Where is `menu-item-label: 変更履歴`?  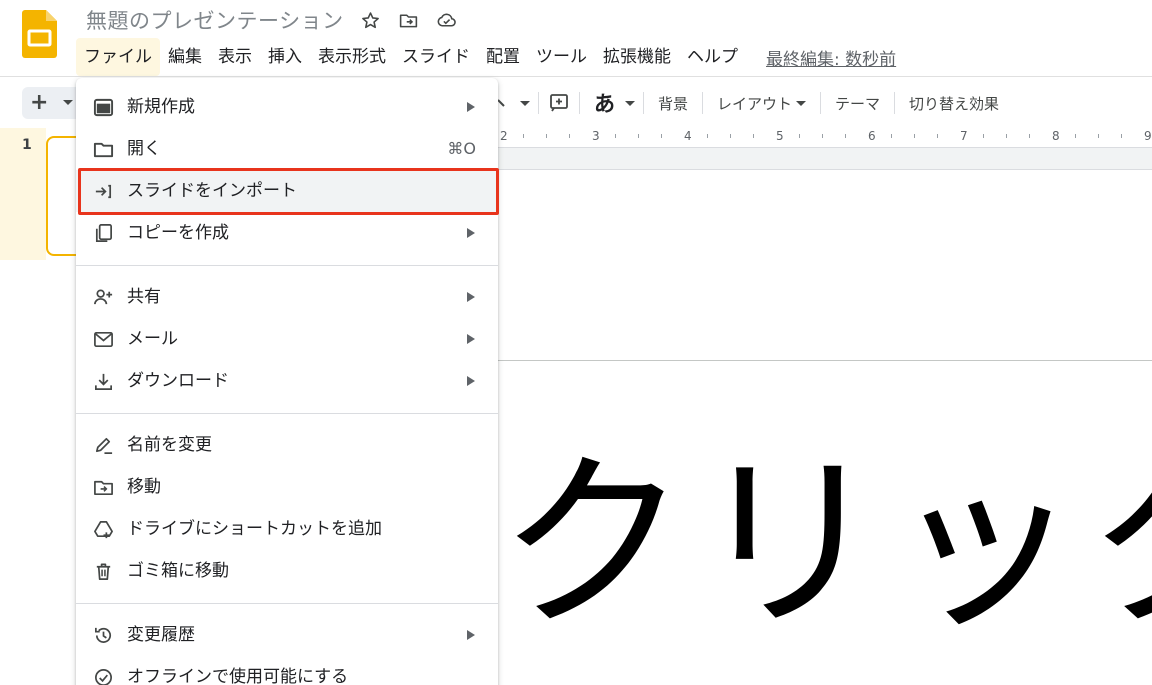
menu-item-label: 変更履歴 is located at coordinates (161, 635).